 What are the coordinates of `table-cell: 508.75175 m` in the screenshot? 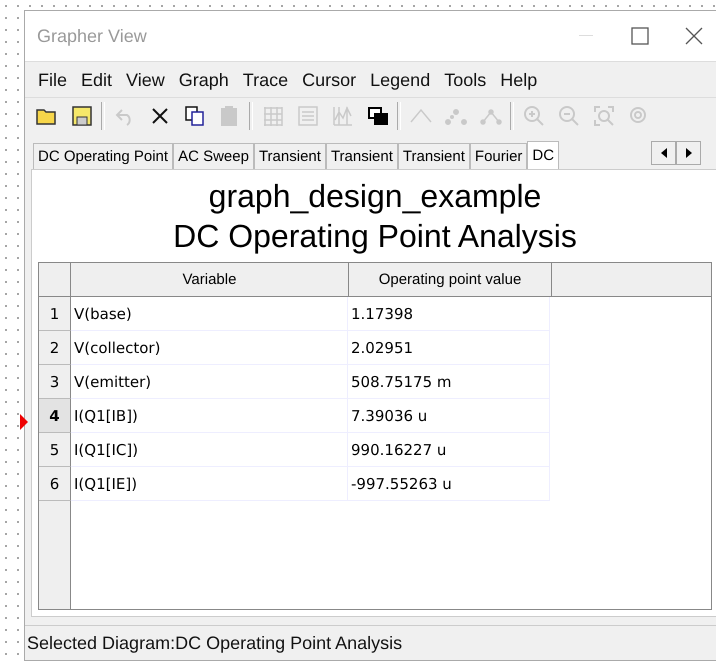 It's located at (449, 382).